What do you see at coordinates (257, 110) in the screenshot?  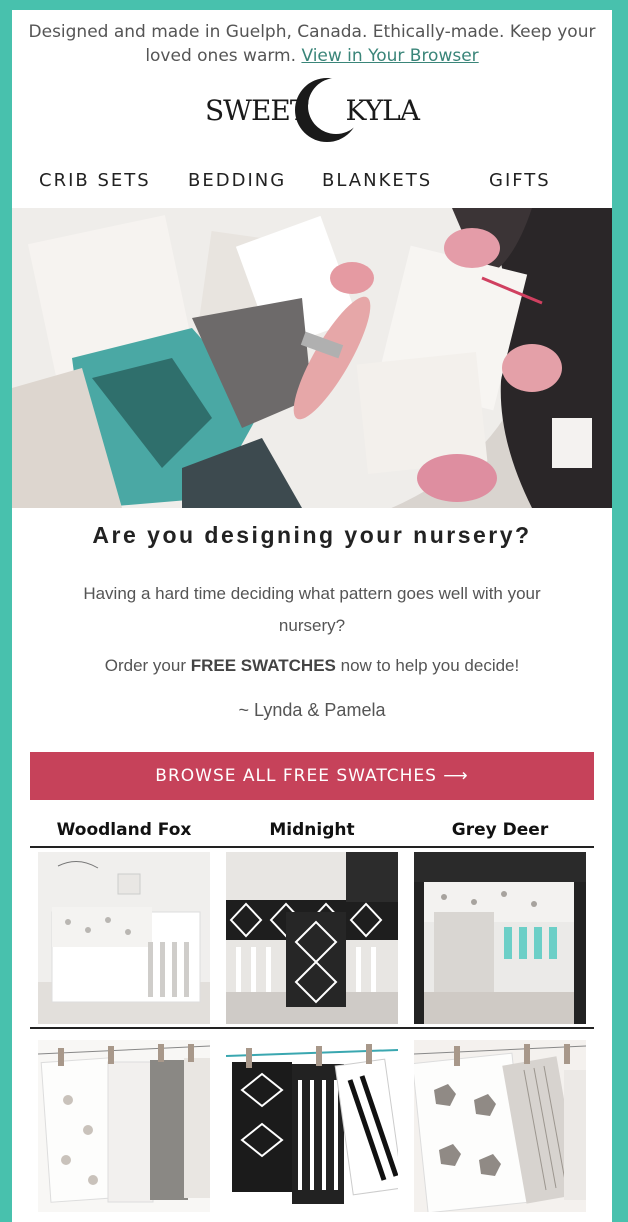 I see `logo-text-left: SWEET` at bounding box center [257, 110].